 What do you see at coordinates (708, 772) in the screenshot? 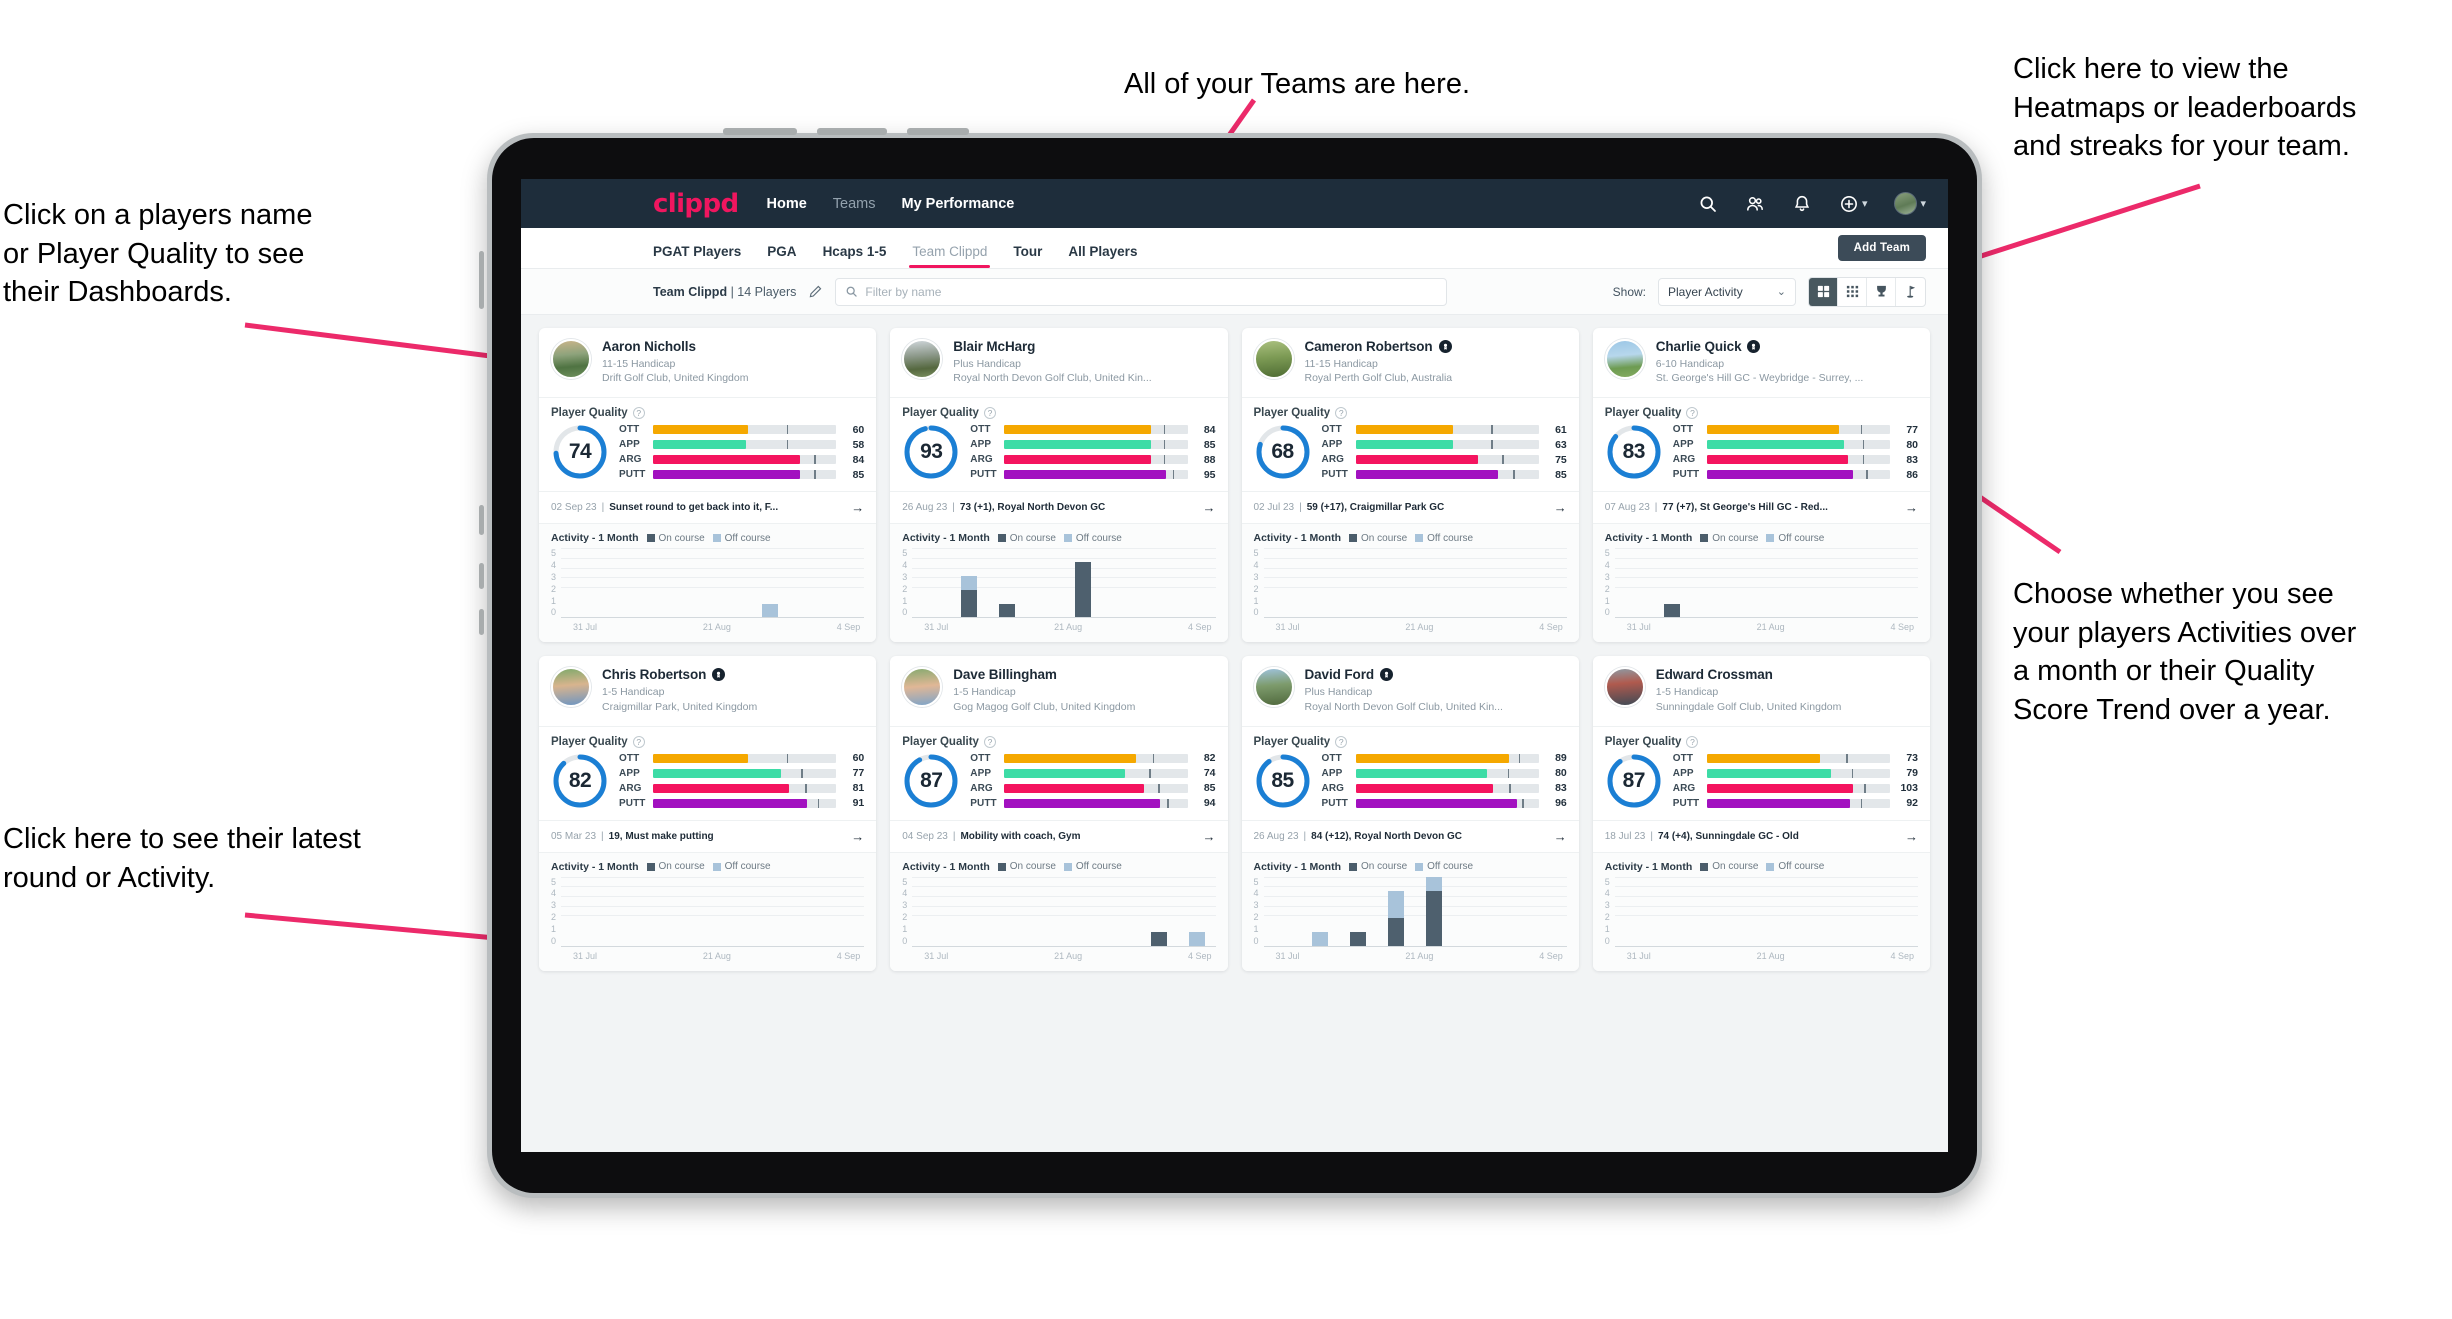
I see `player-quality-section: Player Quality? 82 OTT 60 APP 77 ARG 81 PUTT 91` at bounding box center [708, 772].